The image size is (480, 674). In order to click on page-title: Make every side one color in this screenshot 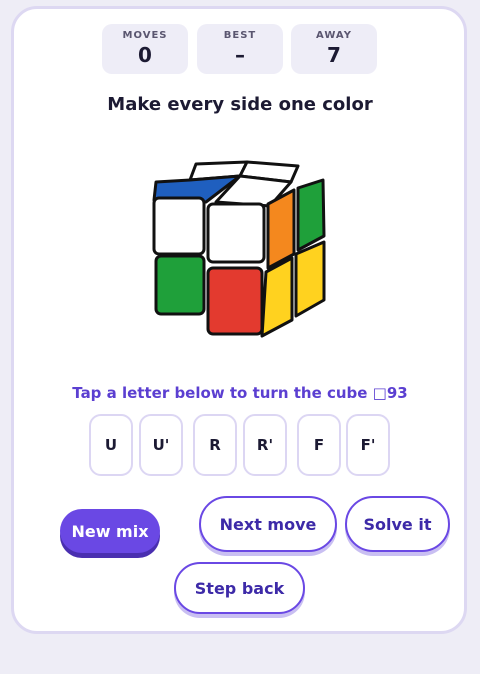, I will do `click(240, 104)`.